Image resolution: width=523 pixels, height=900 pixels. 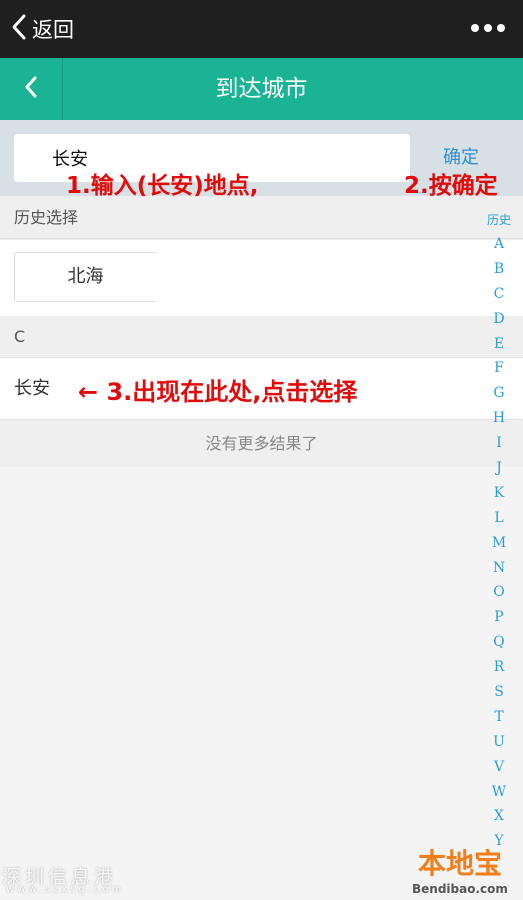 What do you see at coordinates (451, 186) in the screenshot?
I see `annotation-step-2: 2.按确定` at bounding box center [451, 186].